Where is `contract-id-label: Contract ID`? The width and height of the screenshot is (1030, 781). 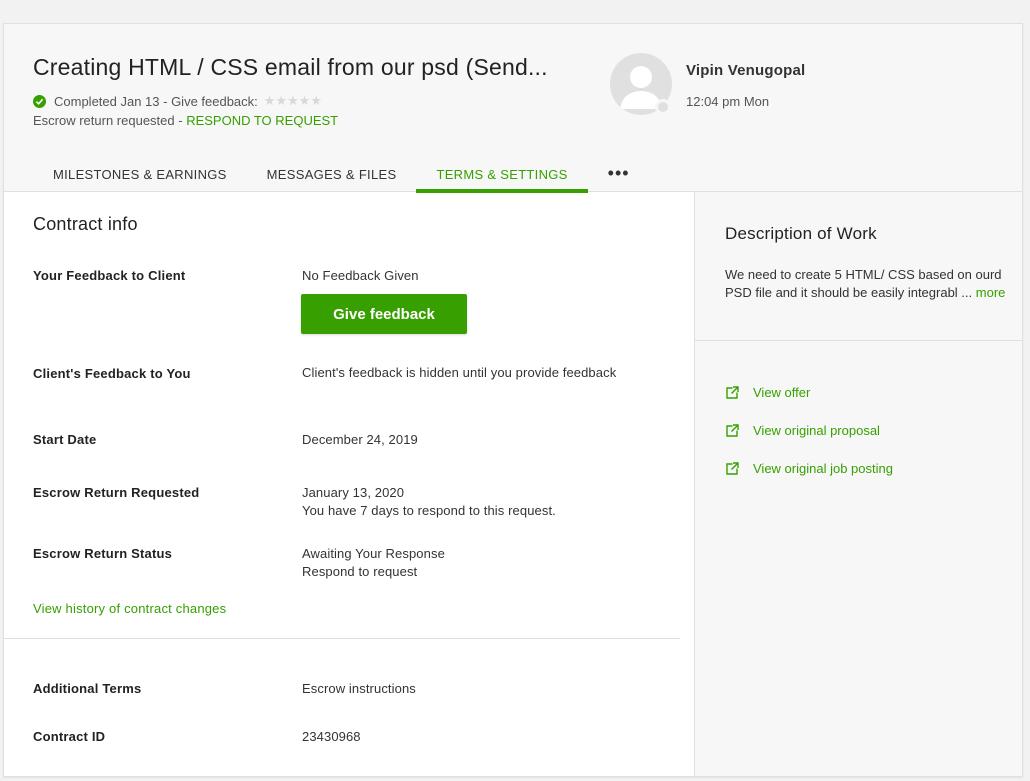
contract-id-label: Contract ID is located at coordinates (69, 736).